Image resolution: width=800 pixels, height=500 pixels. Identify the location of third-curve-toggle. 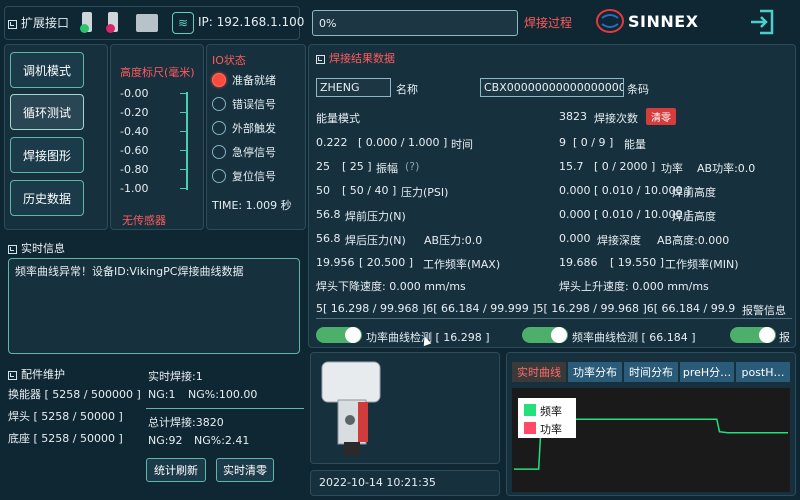
(753, 335).